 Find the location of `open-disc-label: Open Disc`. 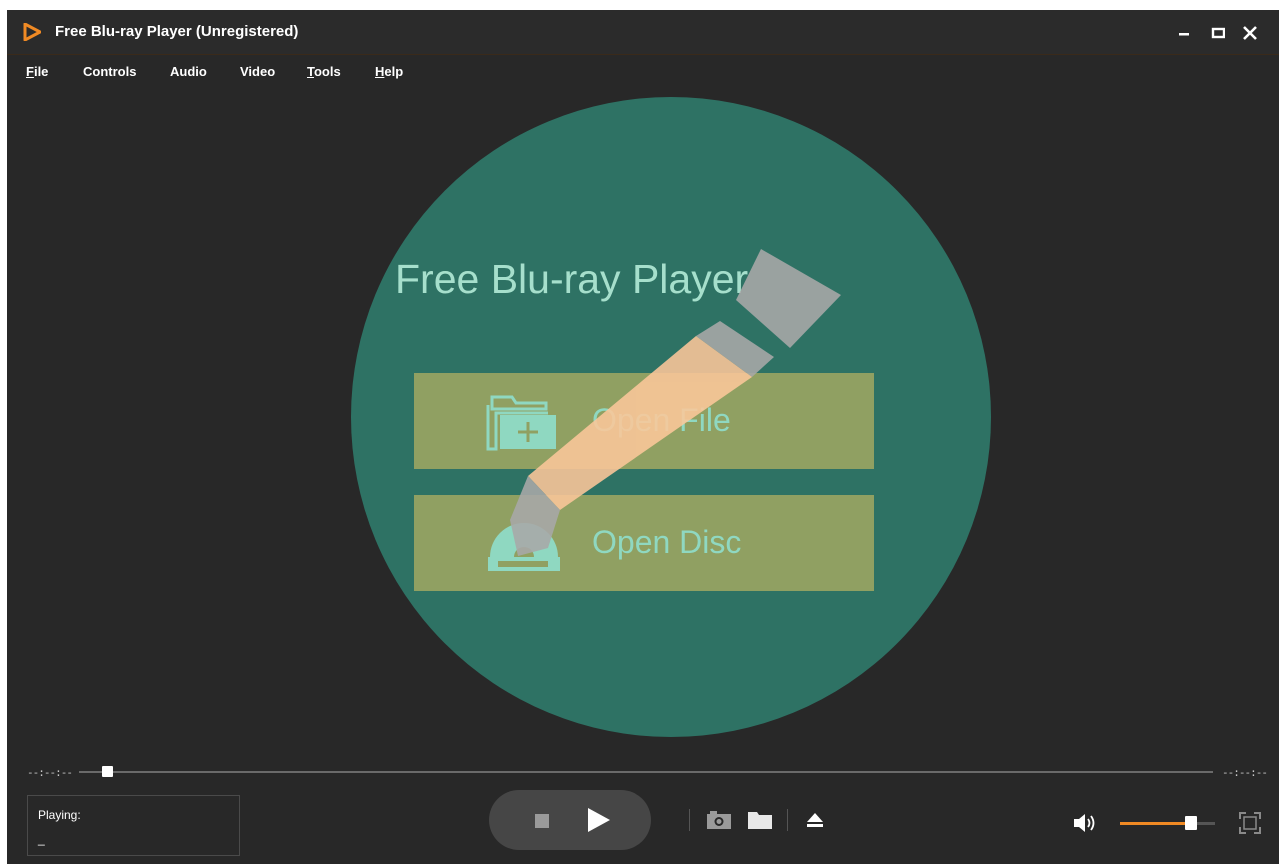

open-disc-label: Open Disc is located at coordinates (667, 542).